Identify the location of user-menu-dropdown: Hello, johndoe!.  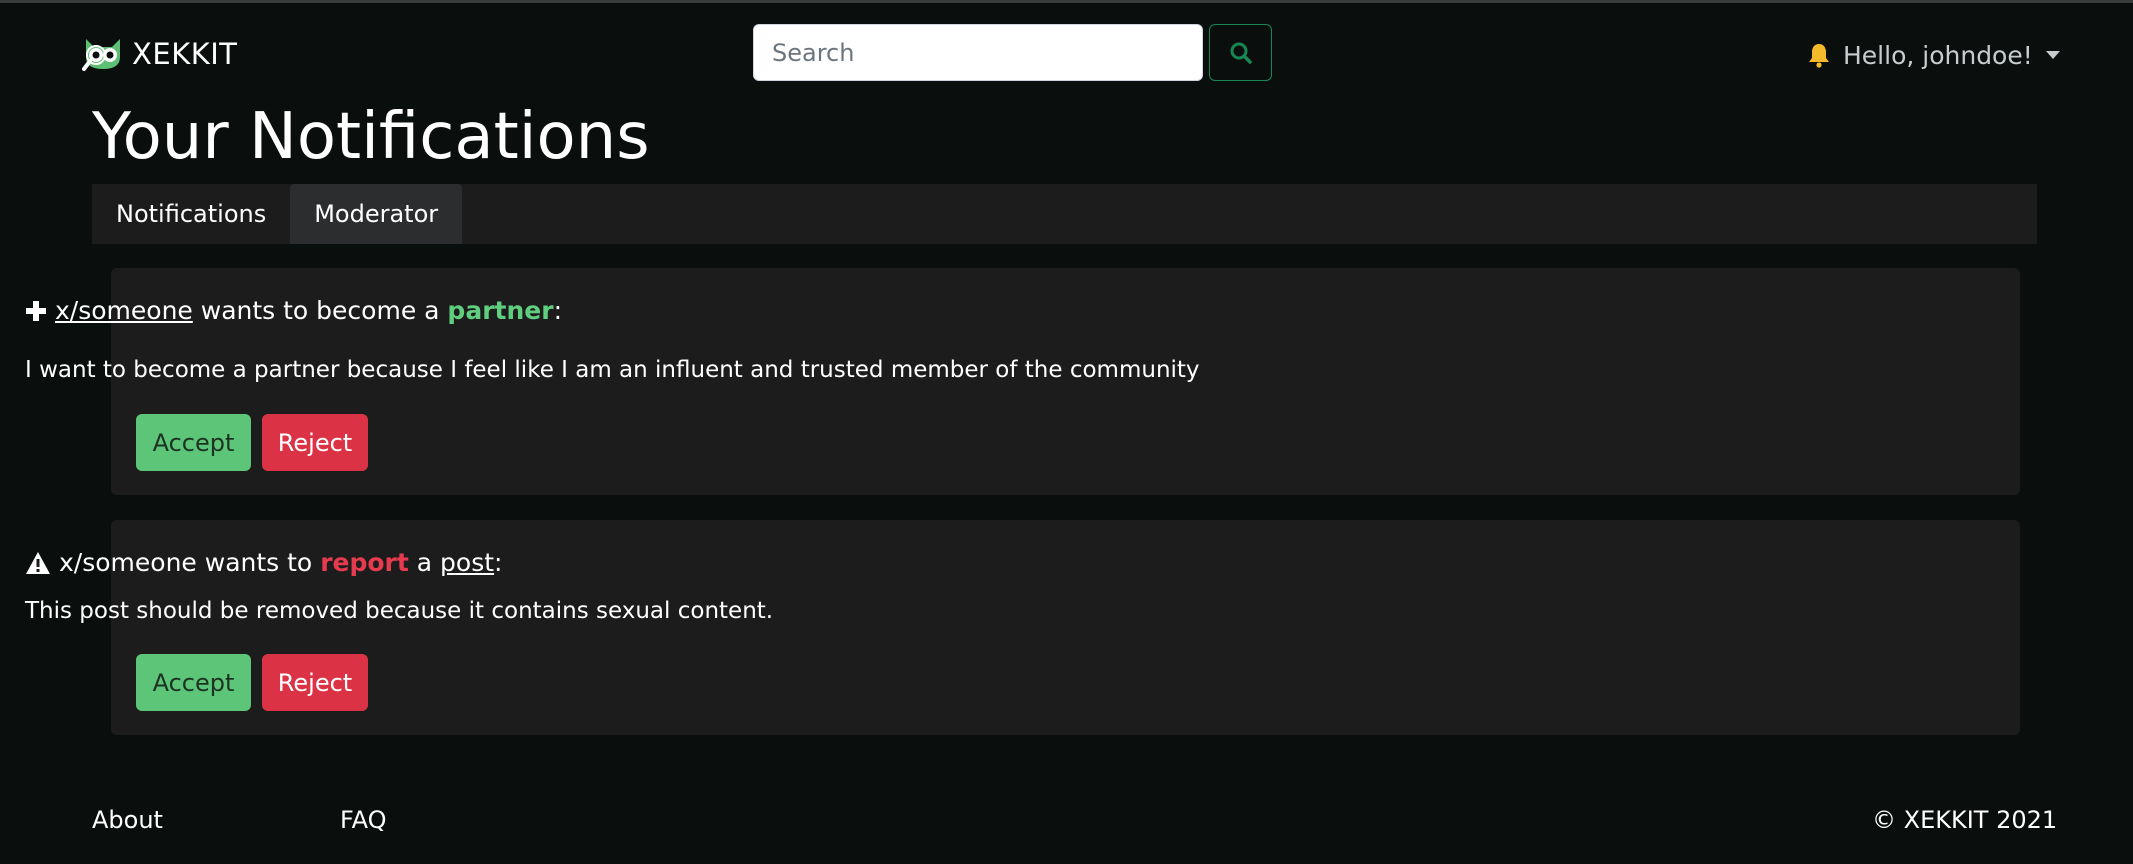
(1933, 55).